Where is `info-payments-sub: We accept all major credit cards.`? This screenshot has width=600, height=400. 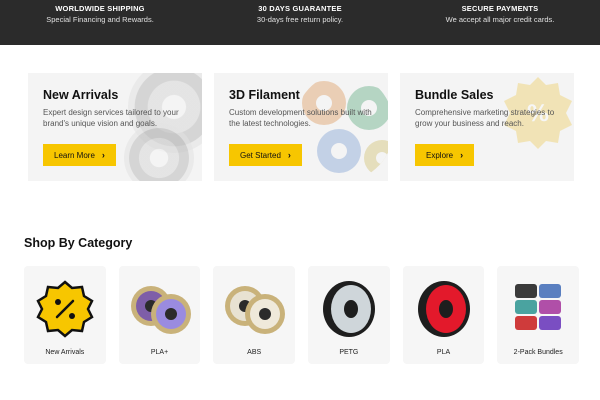
info-payments-sub: We accept all major credit cards. is located at coordinates (500, 19).